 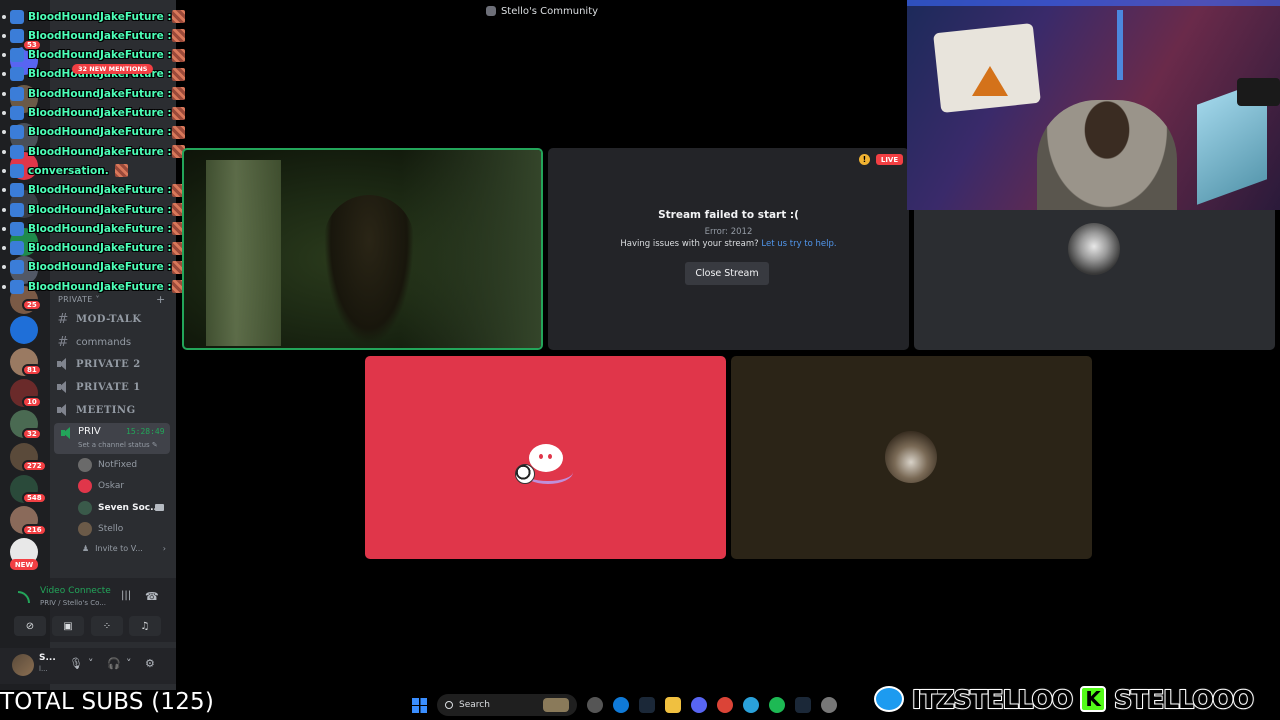 I want to click on telegram-icon, so click(x=751, y=705).